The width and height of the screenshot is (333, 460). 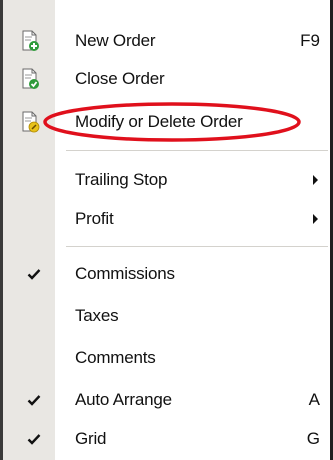 What do you see at coordinates (314, 399) in the screenshot?
I see `menu-item-shortcut: A` at bounding box center [314, 399].